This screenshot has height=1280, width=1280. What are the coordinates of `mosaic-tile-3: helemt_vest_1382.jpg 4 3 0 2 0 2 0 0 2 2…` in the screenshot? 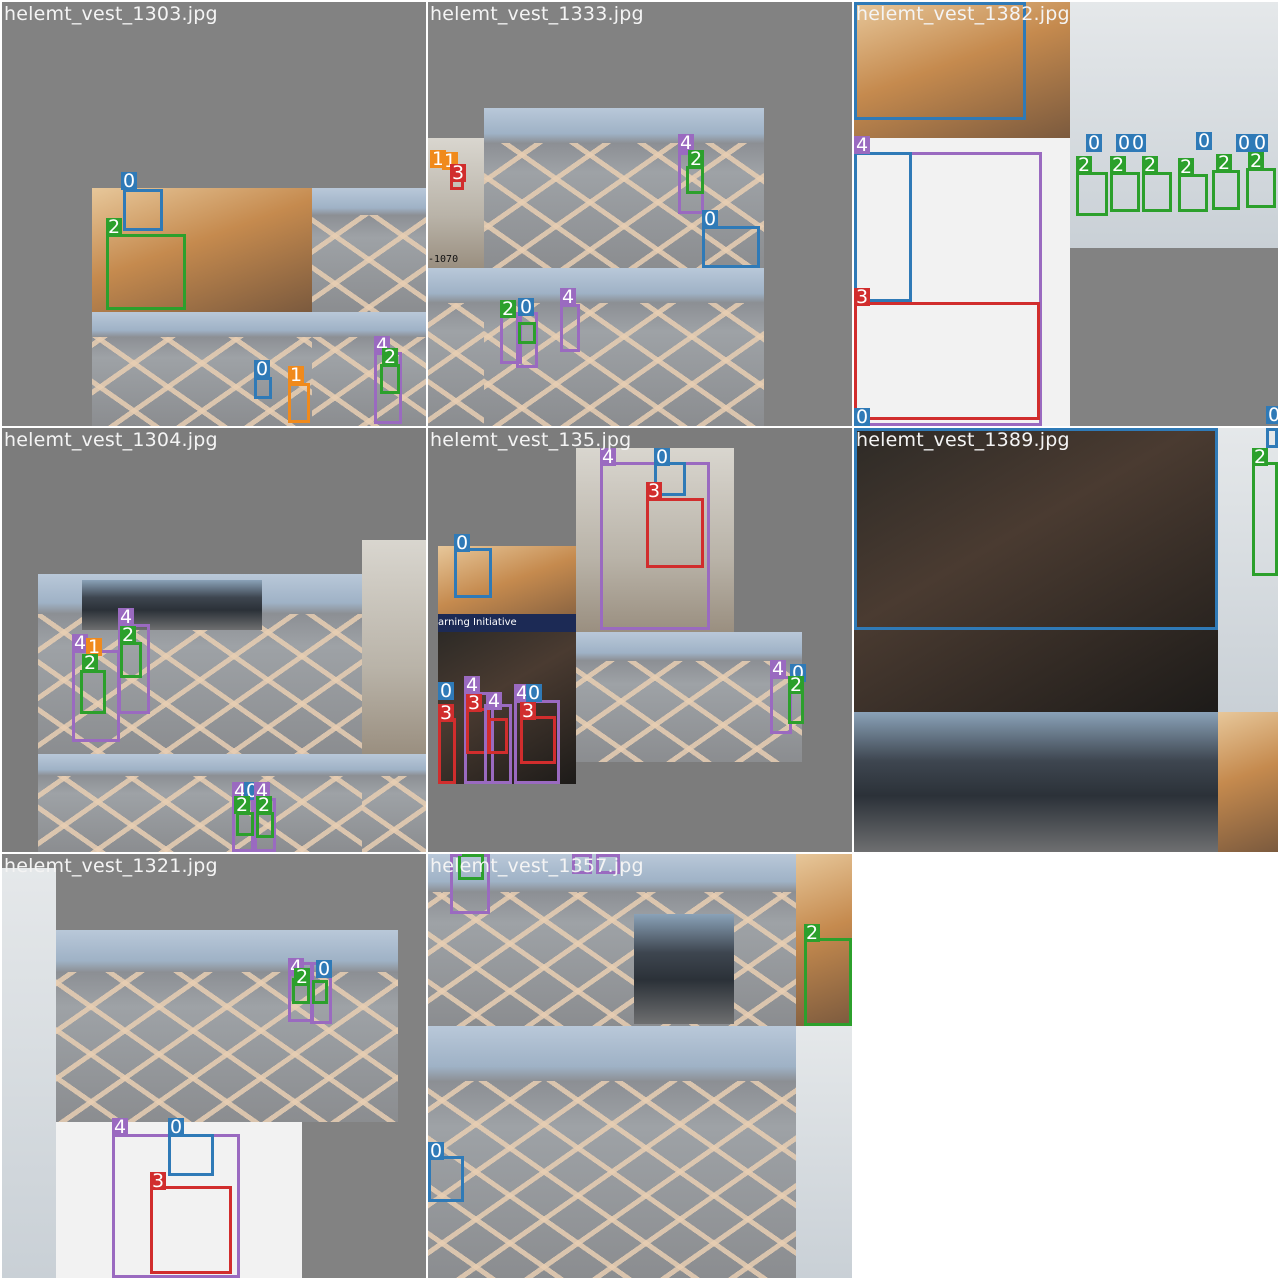 It's located at (1066, 214).